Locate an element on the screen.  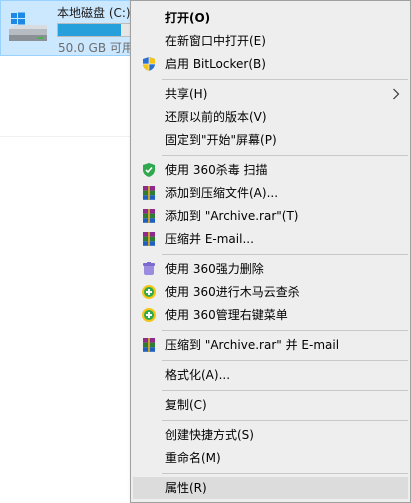
menu-item-label: 使用 360杀毒 扫描 is located at coordinates (216, 170).